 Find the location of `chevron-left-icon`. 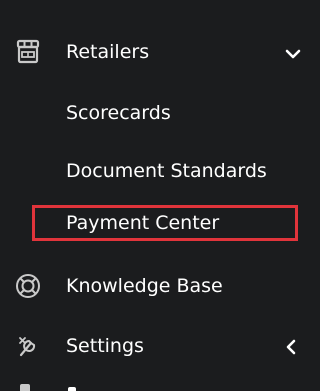

chevron-left-icon is located at coordinates (291, 347).